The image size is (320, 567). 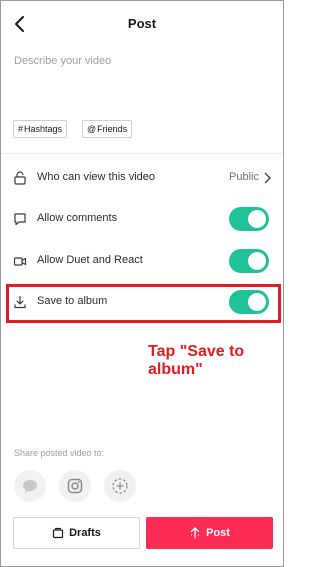 I want to click on drafts-button: Drafts, so click(x=76, y=533).